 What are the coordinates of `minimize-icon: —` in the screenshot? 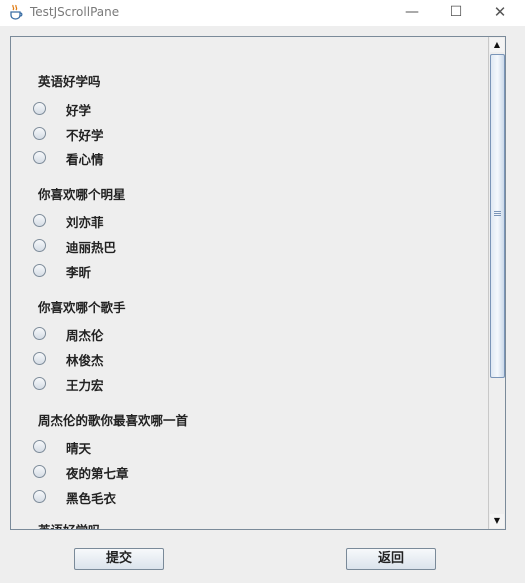 It's located at (412, 13).